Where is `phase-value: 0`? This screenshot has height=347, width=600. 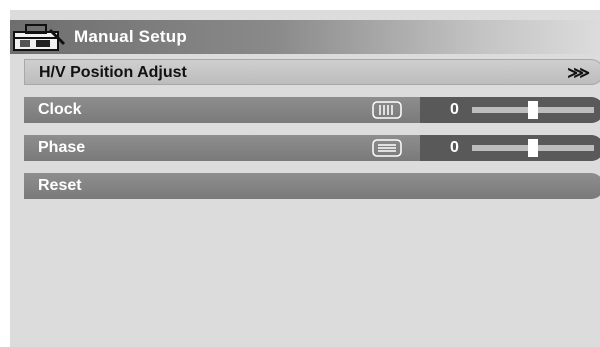
phase-value: 0 is located at coordinates (454, 147).